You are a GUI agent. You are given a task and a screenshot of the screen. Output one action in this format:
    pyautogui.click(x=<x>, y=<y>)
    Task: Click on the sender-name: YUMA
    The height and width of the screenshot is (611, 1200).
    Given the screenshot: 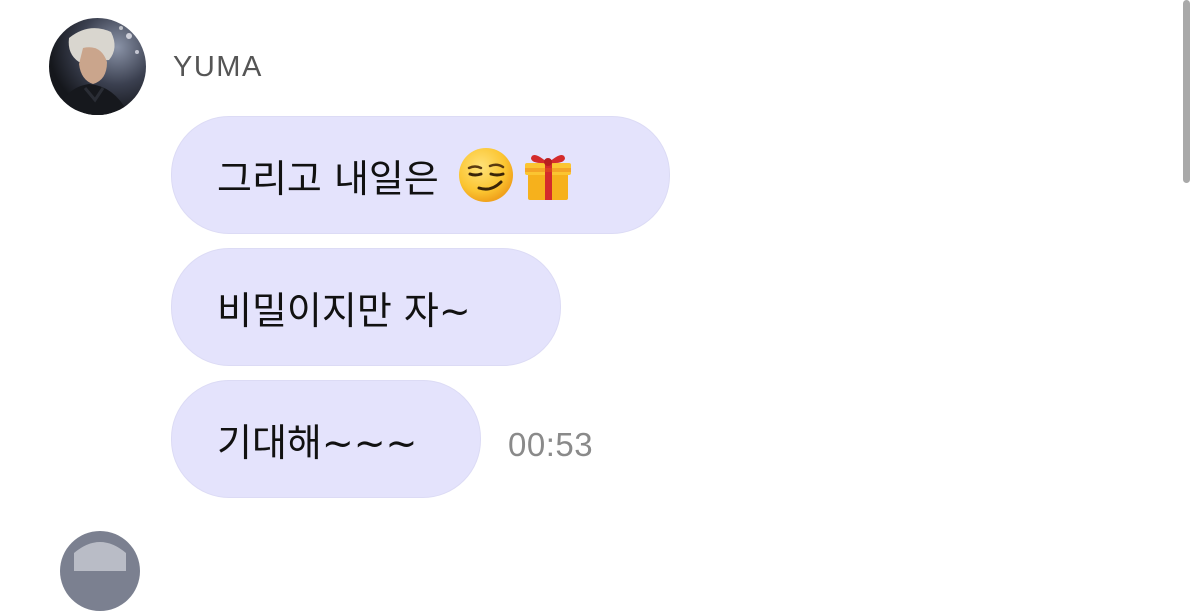 What is the action you would take?
    pyautogui.click(x=218, y=67)
    